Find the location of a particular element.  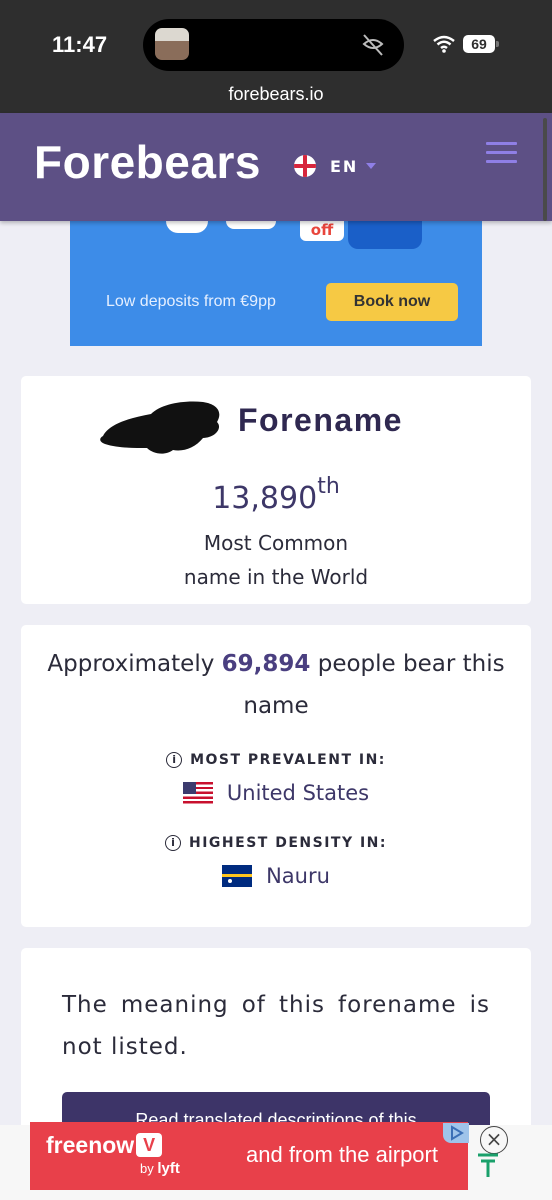

highest-density-country-name: Nauru is located at coordinates (298, 876).